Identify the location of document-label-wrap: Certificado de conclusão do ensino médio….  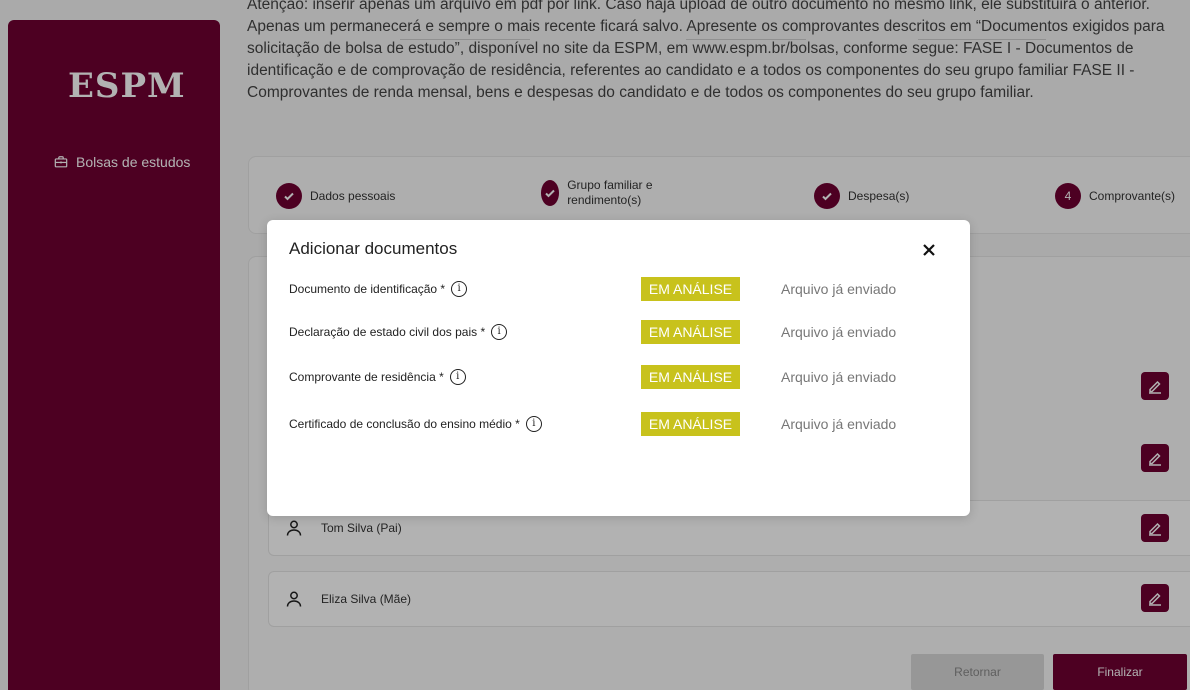
(415, 424).